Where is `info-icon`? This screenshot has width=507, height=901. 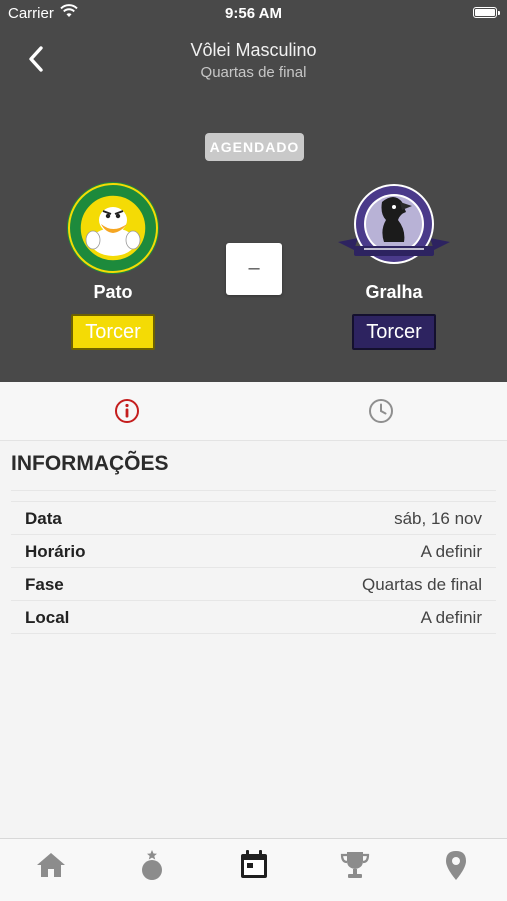
info-icon is located at coordinates (127, 411).